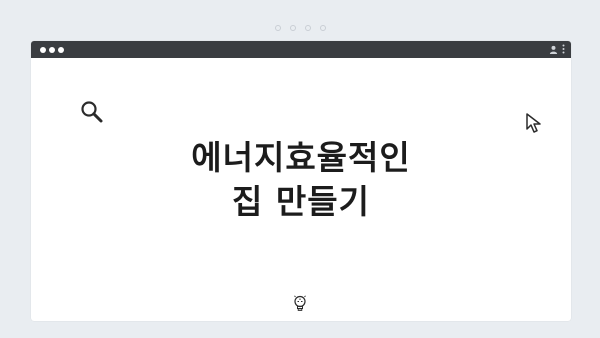 Image resolution: width=600 pixels, height=338 pixels. What do you see at coordinates (301, 49) in the screenshot?
I see `window-titlebar` at bounding box center [301, 49].